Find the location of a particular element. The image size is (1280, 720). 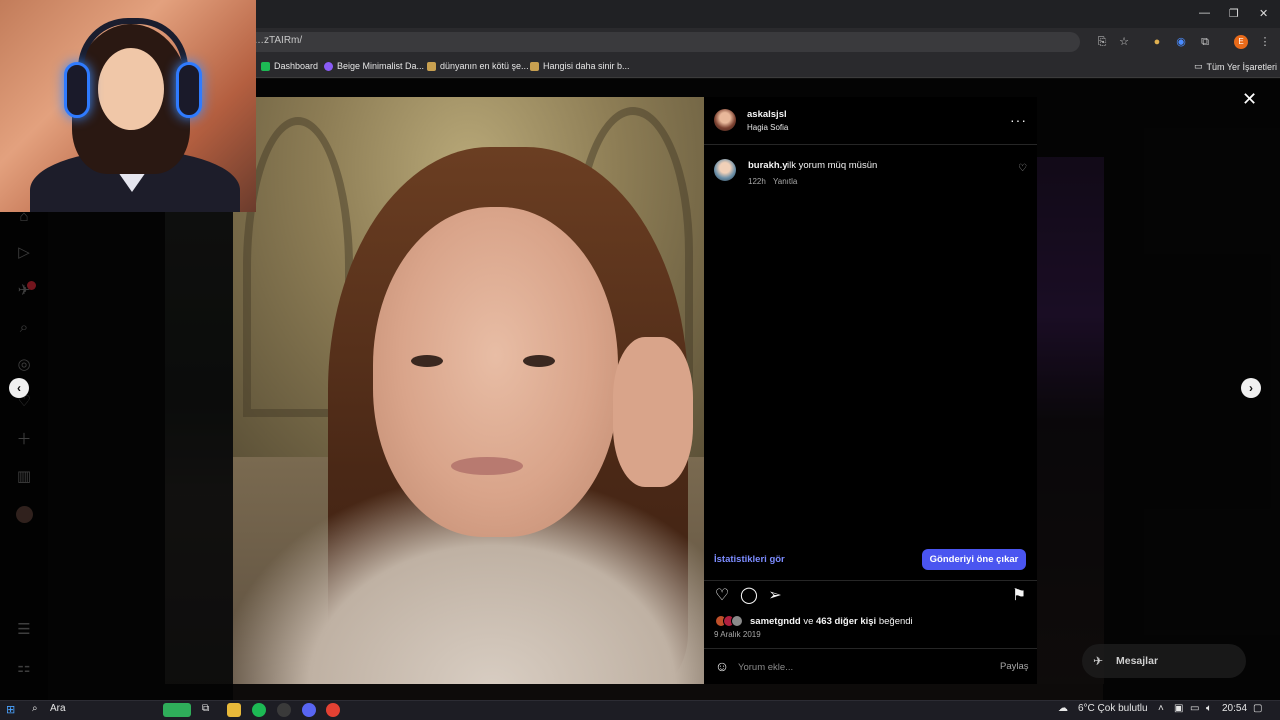

comment-input is located at coordinates (858, 667).